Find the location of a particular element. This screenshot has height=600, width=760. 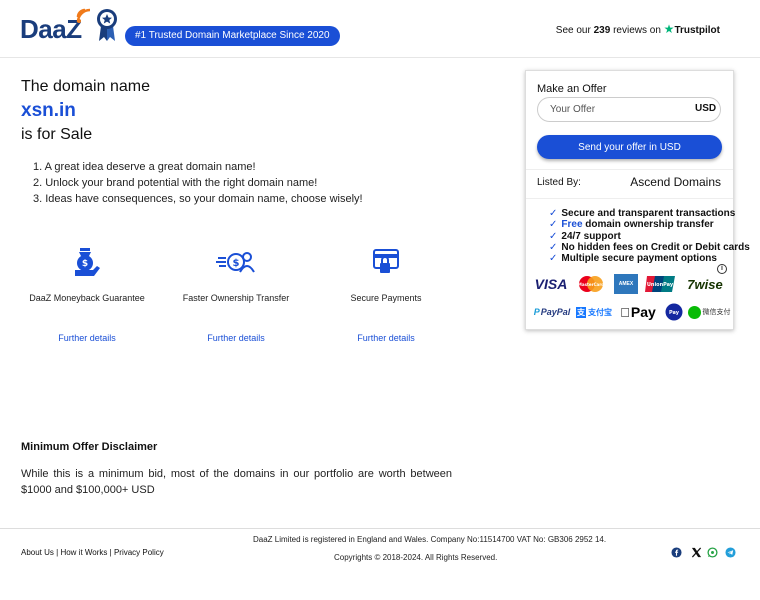

feature-title: DaaZ Moneyback Guarantee is located at coordinates (87, 298).